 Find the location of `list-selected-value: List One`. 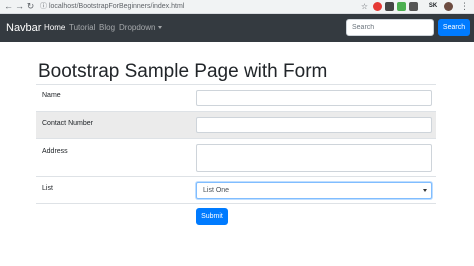

list-selected-value: List One is located at coordinates (216, 190).